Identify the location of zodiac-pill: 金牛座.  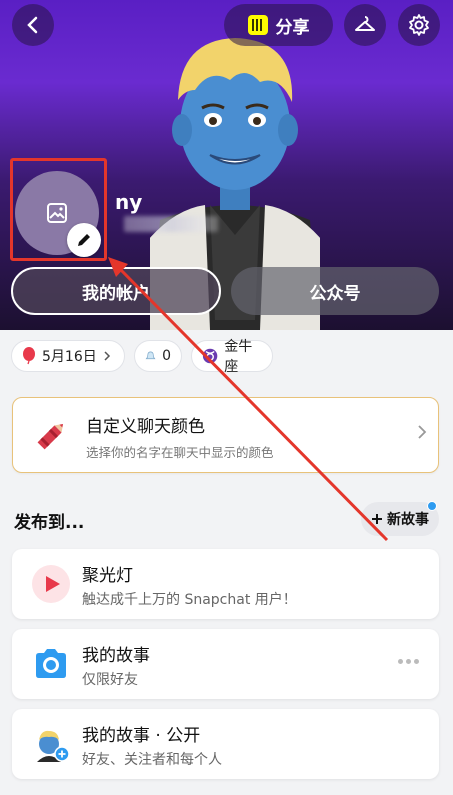
(232, 357).